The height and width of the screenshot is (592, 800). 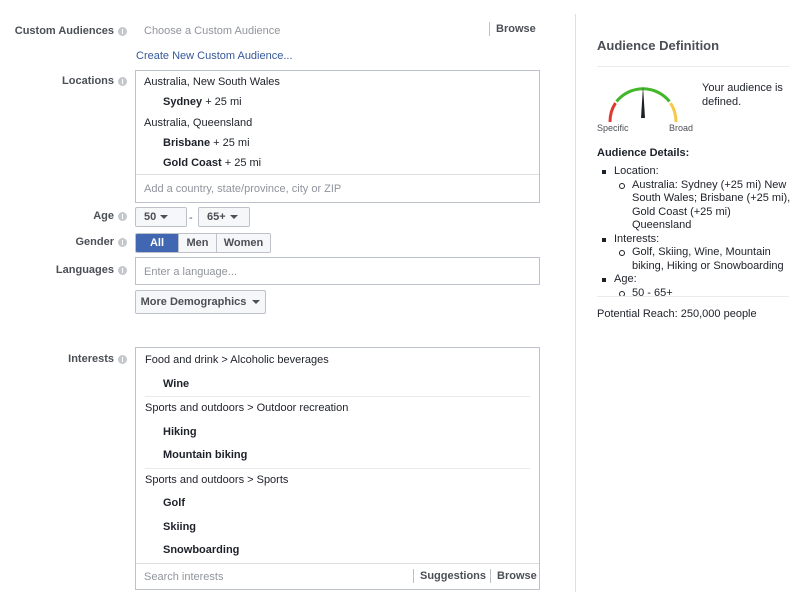 What do you see at coordinates (88, 81) in the screenshot?
I see `locations-label-text: Locations` at bounding box center [88, 81].